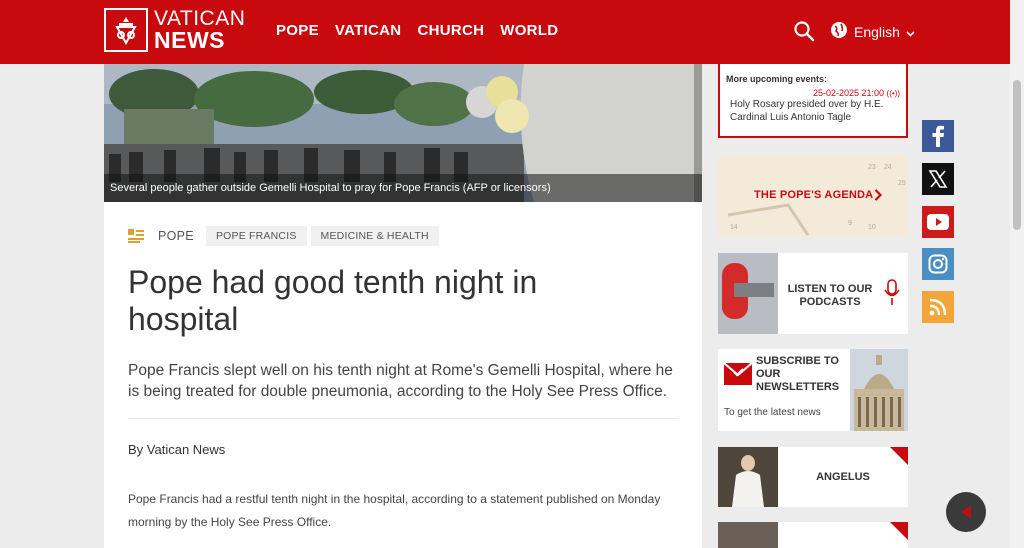  What do you see at coordinates (136, 236) in the screenshot?
I see `article-category-icon` at bounding box center [136, 236].